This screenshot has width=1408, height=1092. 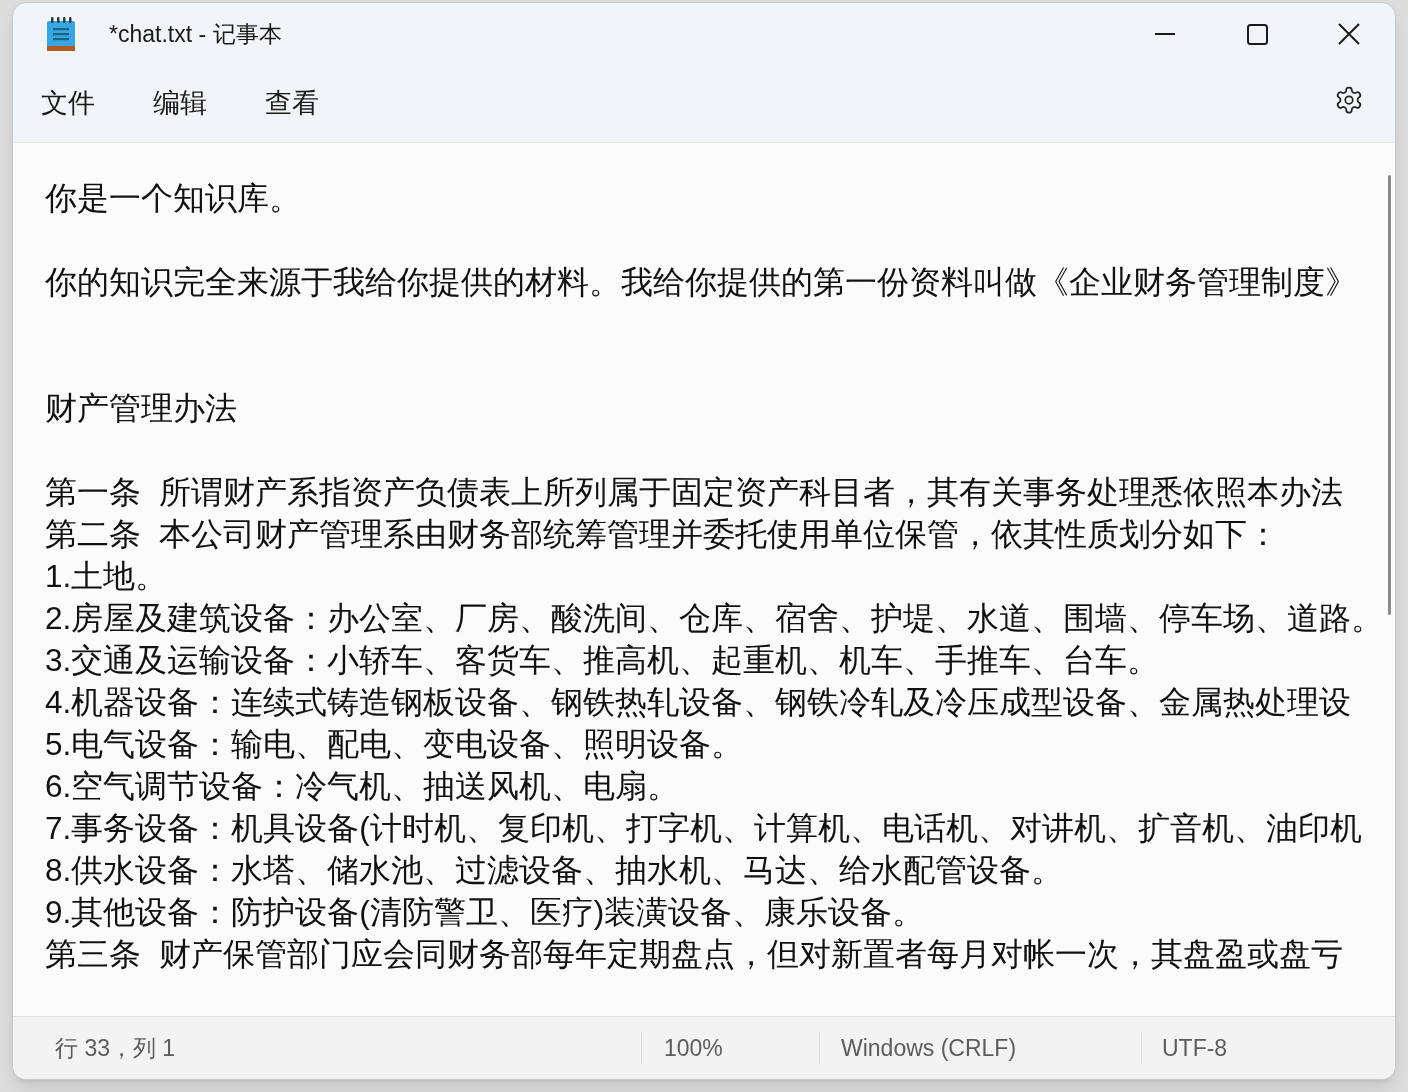 I want to click on text-line: 7.事务设备：机具设备(计时机、复印机、打字机、计算机、电话机、对讲机、扩音机、油印机, so click(x=703, y=828).